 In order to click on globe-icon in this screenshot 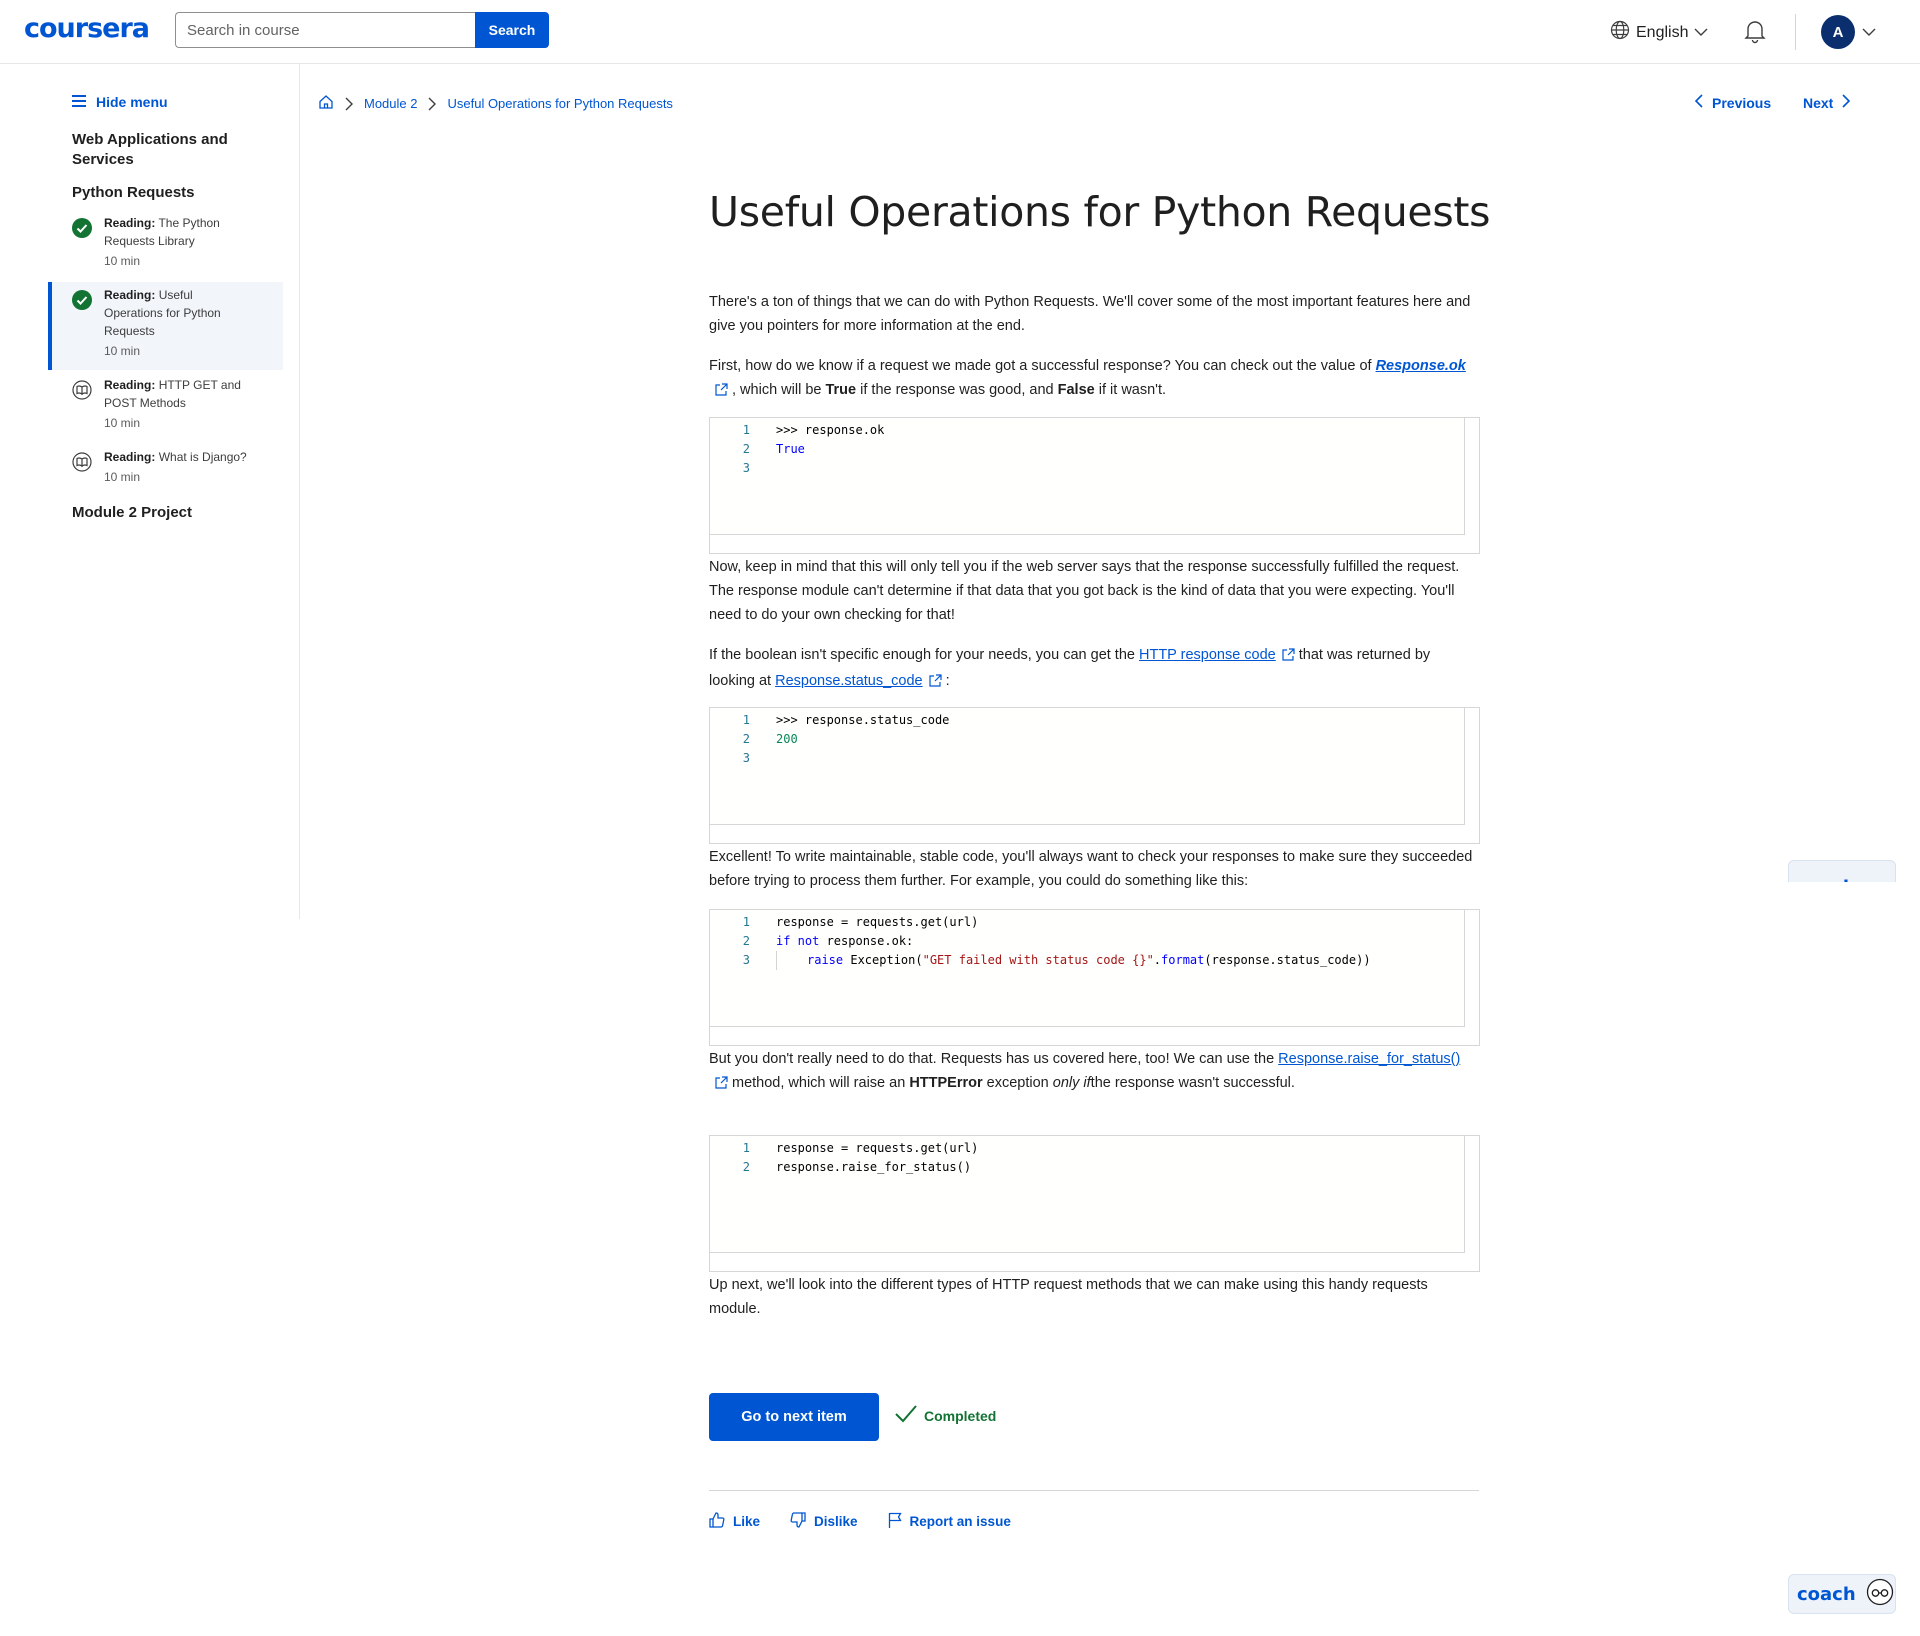, I will do `click(1620, 32)`.